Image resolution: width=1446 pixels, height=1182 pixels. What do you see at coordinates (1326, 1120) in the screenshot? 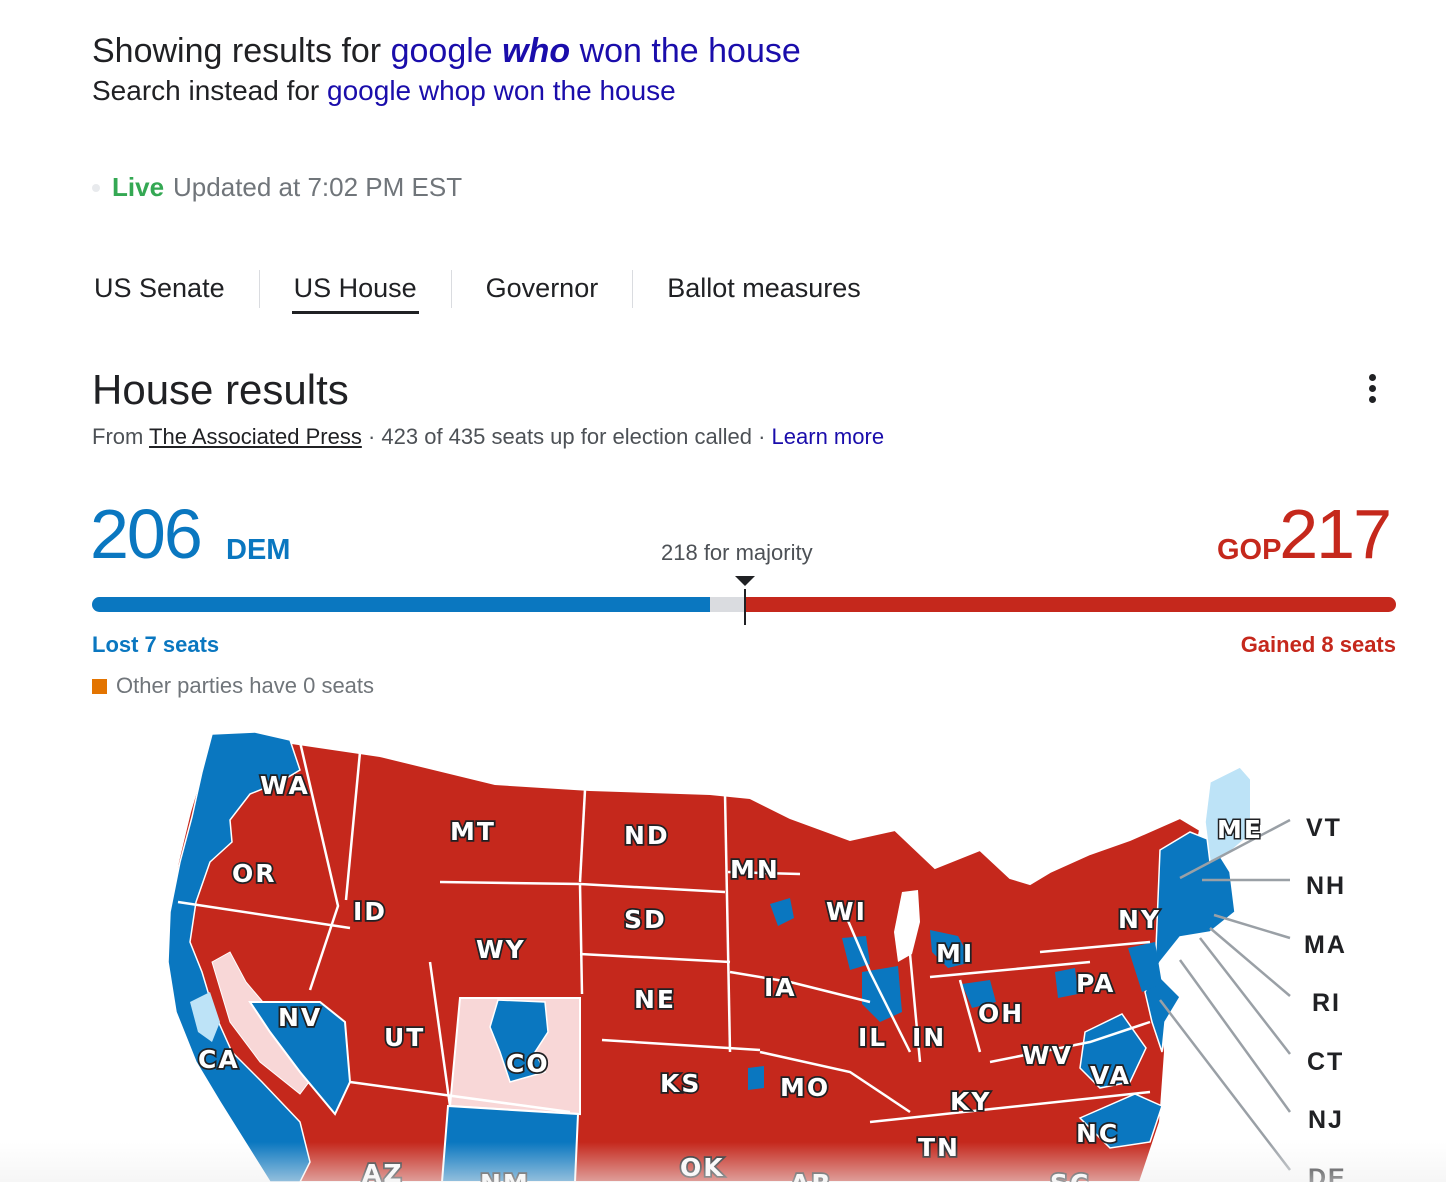
I see `callout-nj: NJ` at bounding box center [1326, 1120].